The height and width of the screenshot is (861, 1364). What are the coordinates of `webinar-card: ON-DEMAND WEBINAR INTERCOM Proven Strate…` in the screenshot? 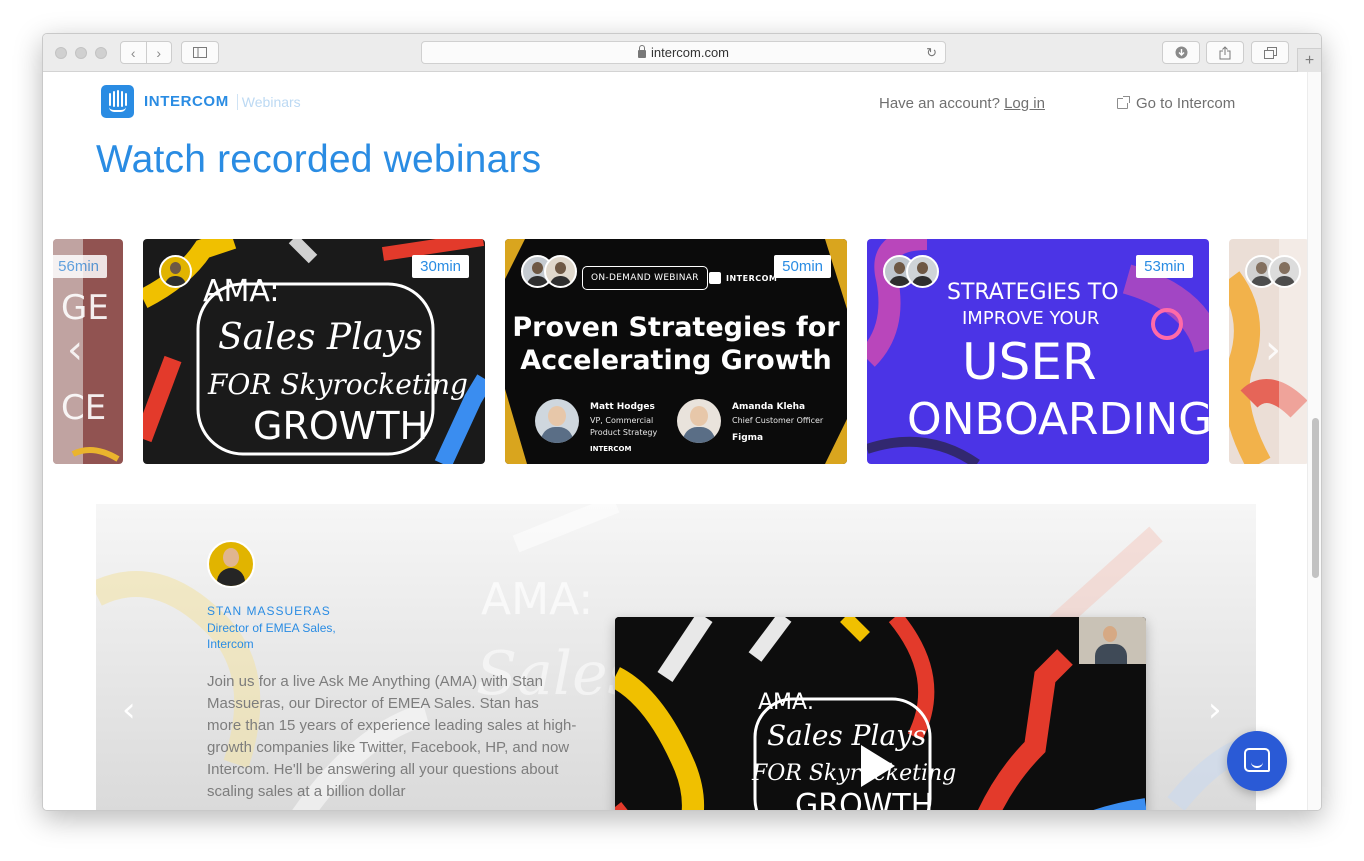 It's located at (676, 351).